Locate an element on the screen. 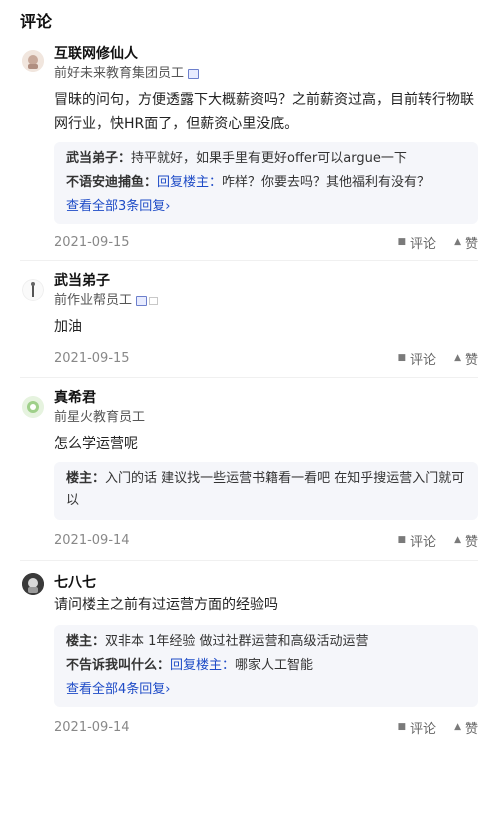 The image size is (500, 813). user-title-text: 前作业帮员工 is located at coordinates (93, 300).